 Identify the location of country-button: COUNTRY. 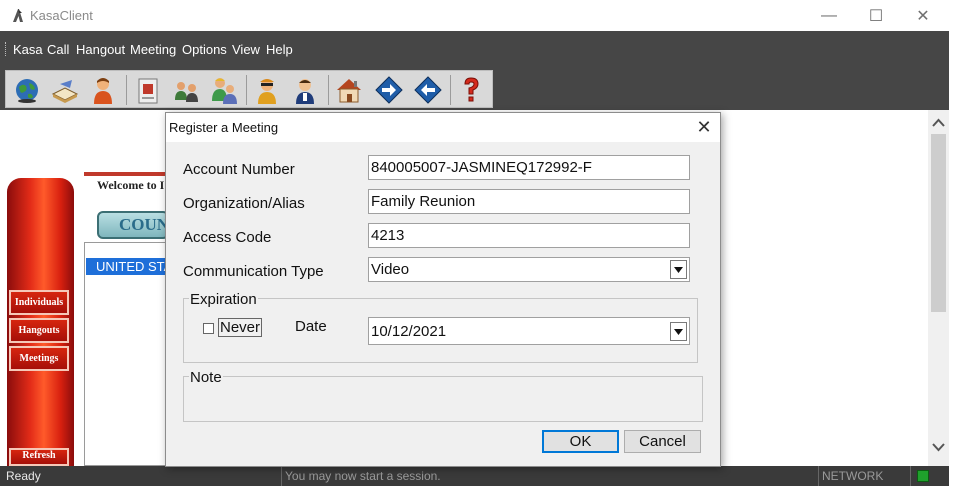
(133, 225).